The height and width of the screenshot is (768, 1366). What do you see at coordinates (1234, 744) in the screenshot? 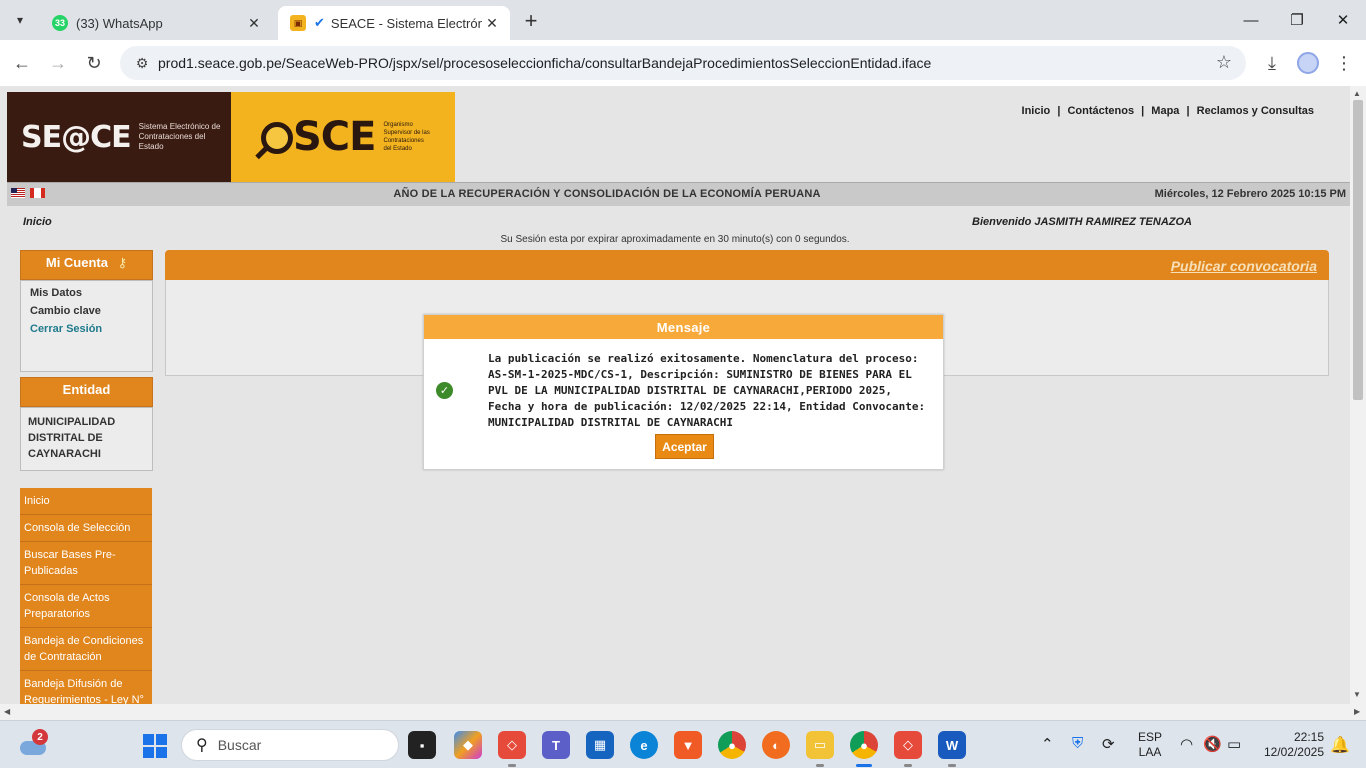
I see `battery-icon: ▭` at bounding box center [1234, 744].